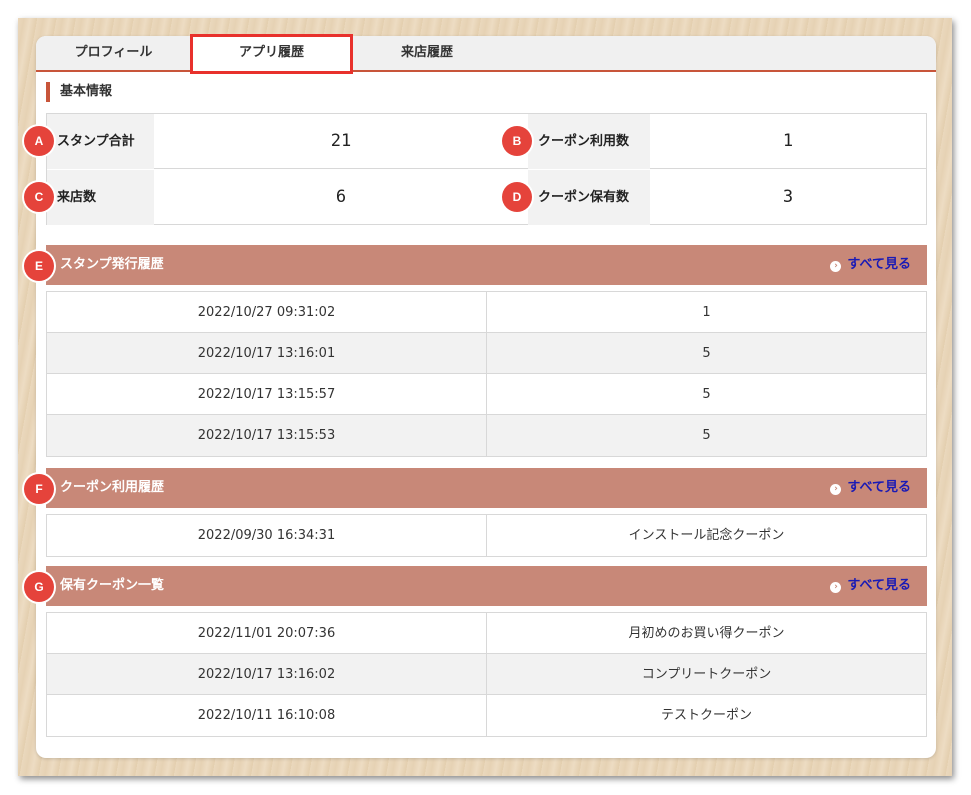 The width and height of the screenshot is (971, 795). What do you see at coordinates (706, 633) in the screenshot?
I see `owned-coupon-name: 月初めのお買い得クーポン` at bounding box center [706, 633].